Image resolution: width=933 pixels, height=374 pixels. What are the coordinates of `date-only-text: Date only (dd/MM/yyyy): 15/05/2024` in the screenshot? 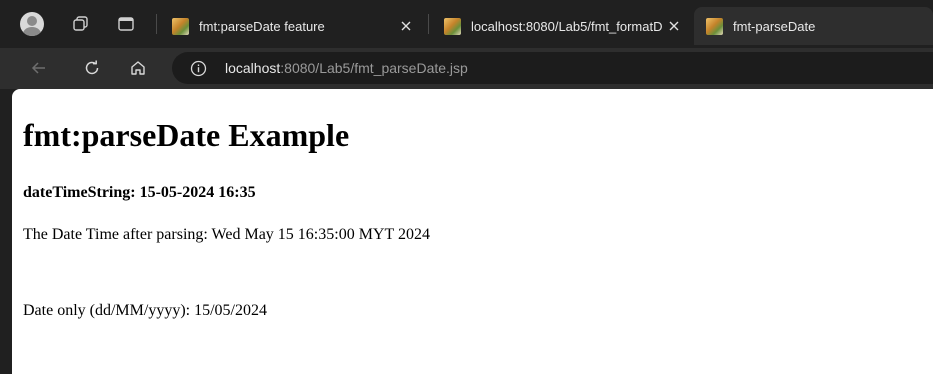 It's located at (145, 310).